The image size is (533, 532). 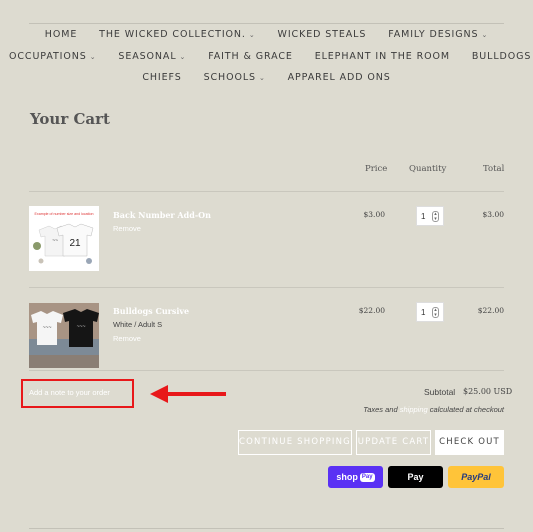 I want to click on item-total: $22.00, so click(x=490, y=310).